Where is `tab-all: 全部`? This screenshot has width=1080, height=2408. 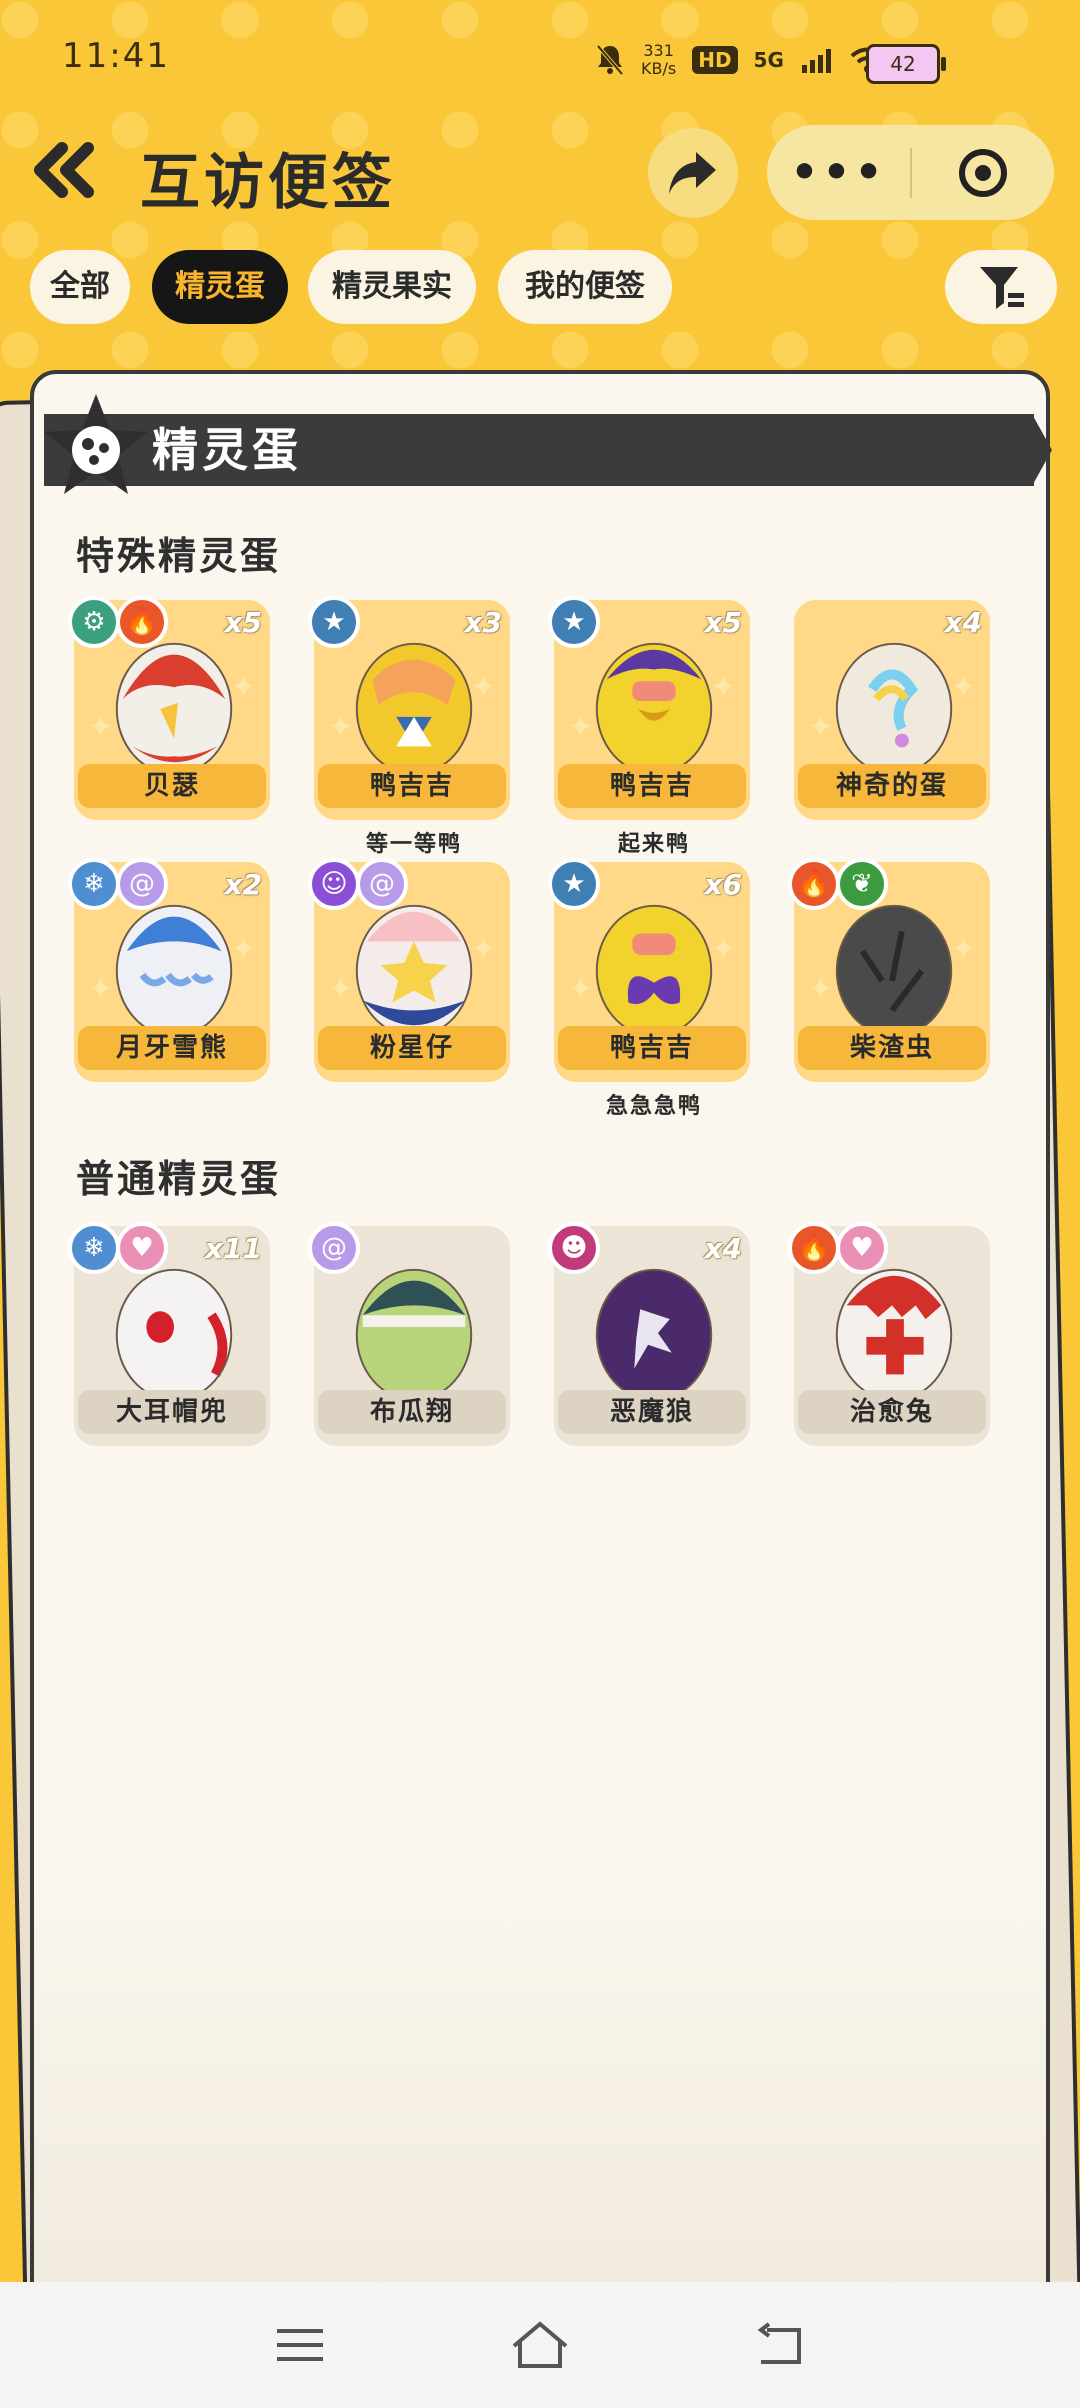 tab-all: 全部 is located at coordinates (80, 287).